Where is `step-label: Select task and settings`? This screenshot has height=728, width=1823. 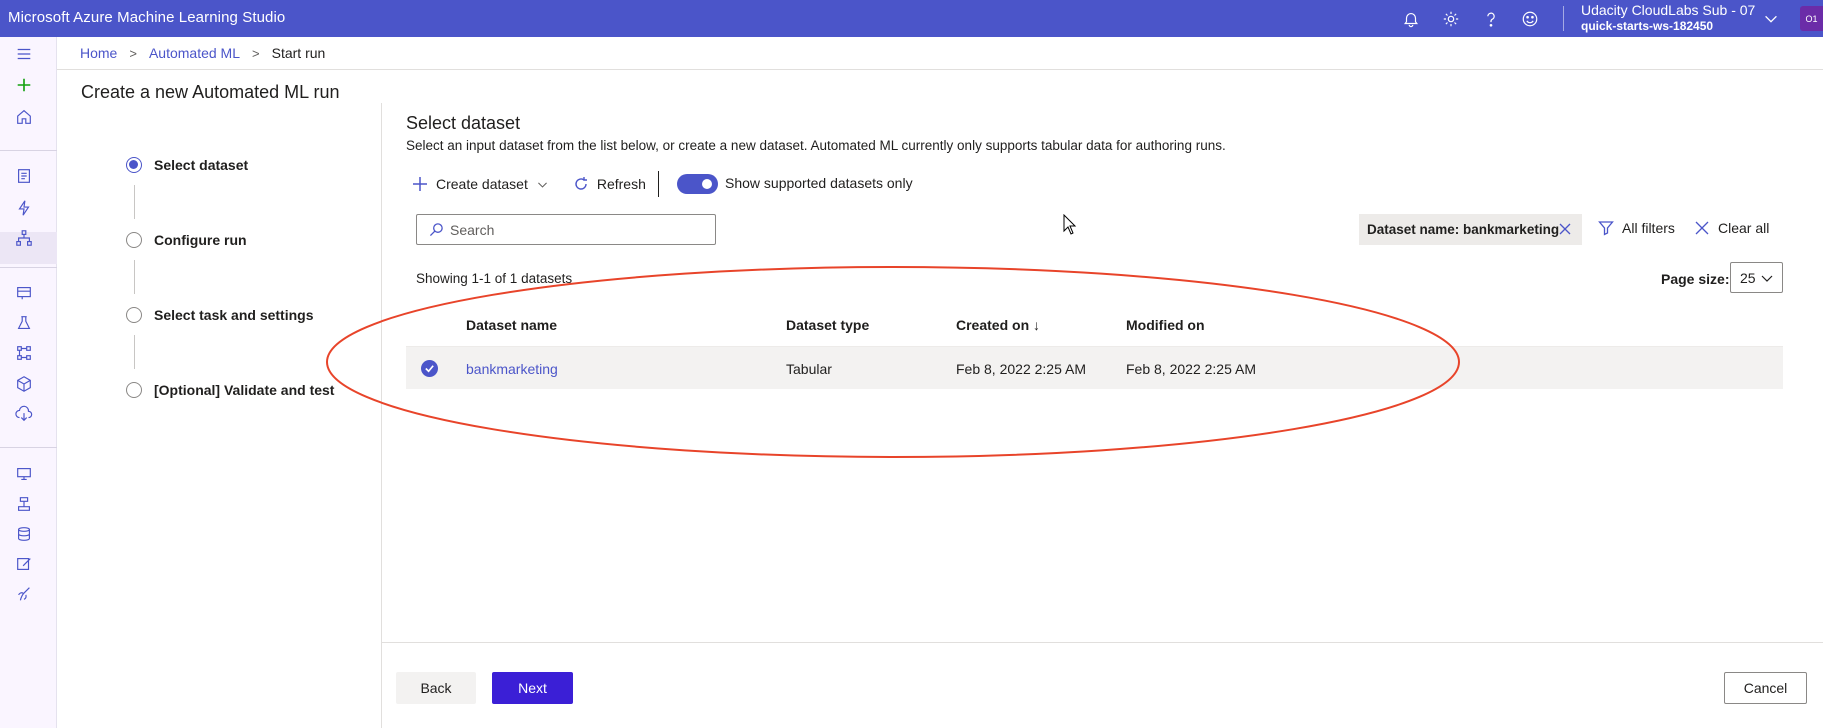
step-label: Select task and settings is located at coordinates (234, 315).